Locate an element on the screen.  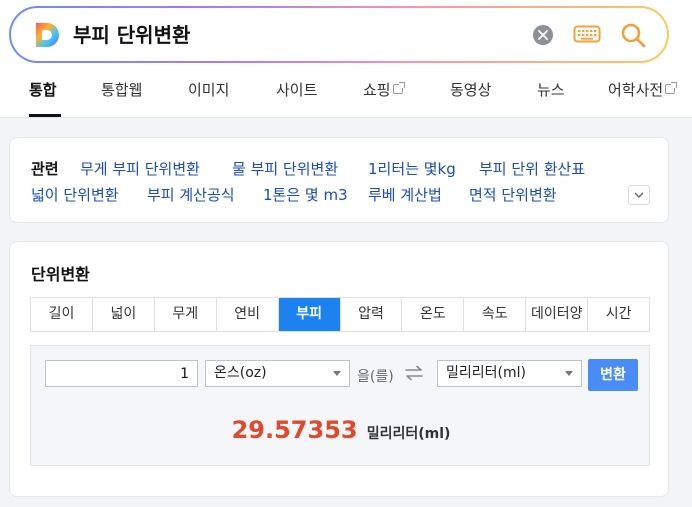
related-link: 물 부피 단위변환 is located at coordinates (285, 168).